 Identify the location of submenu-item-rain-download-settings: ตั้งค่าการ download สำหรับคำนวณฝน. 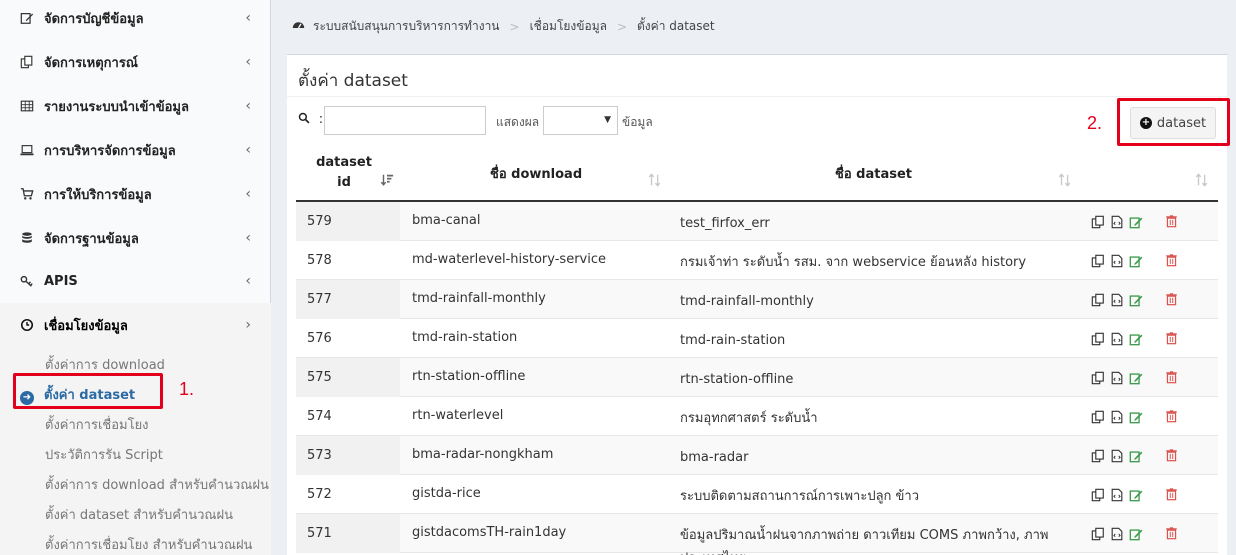
(157, 484).